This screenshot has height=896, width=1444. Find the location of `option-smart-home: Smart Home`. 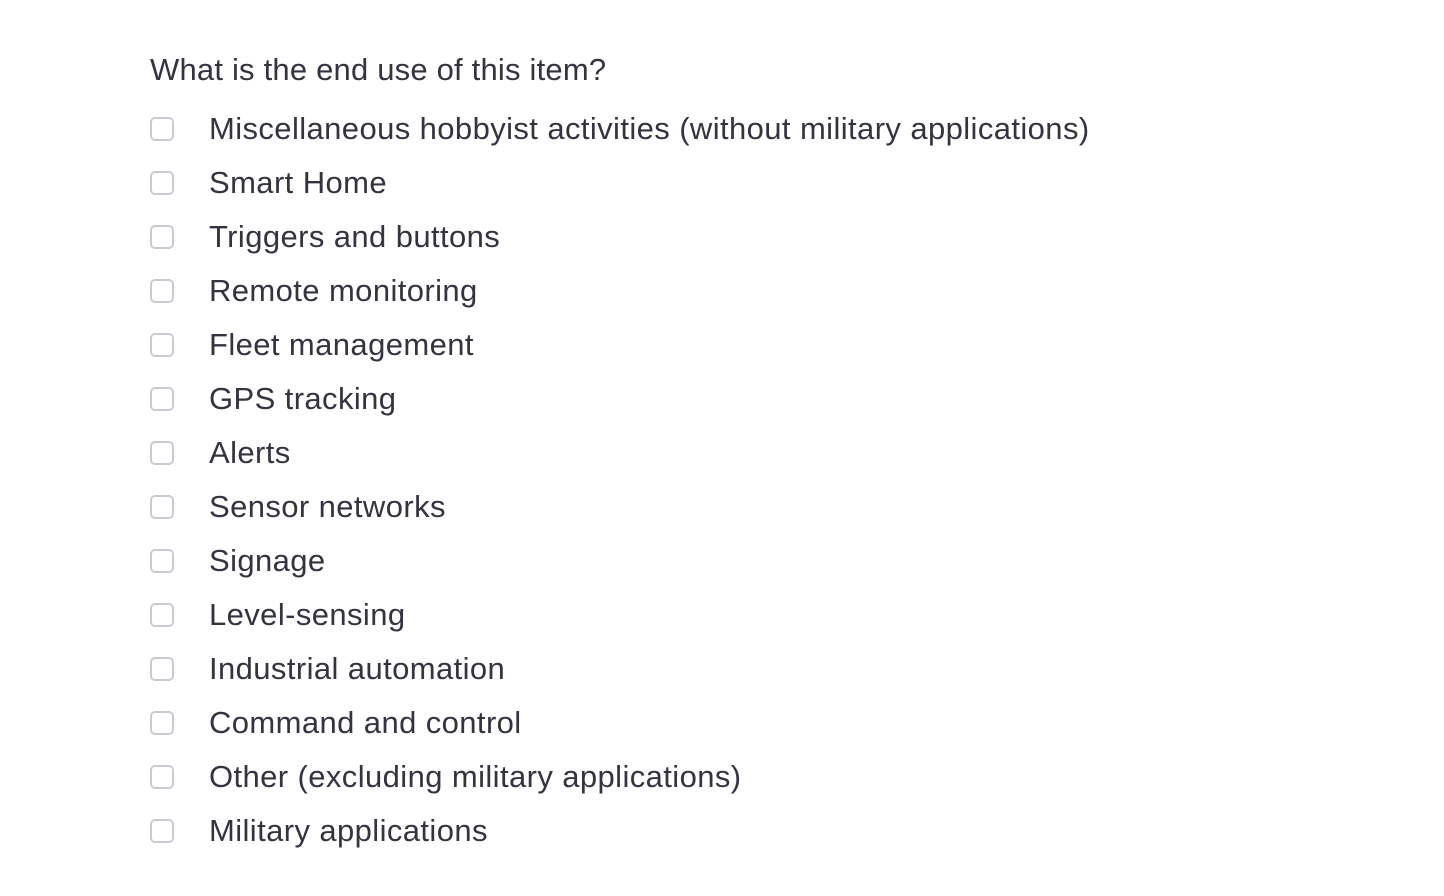

option-smart-home: Smart Home is located at coordinates (780, 183).